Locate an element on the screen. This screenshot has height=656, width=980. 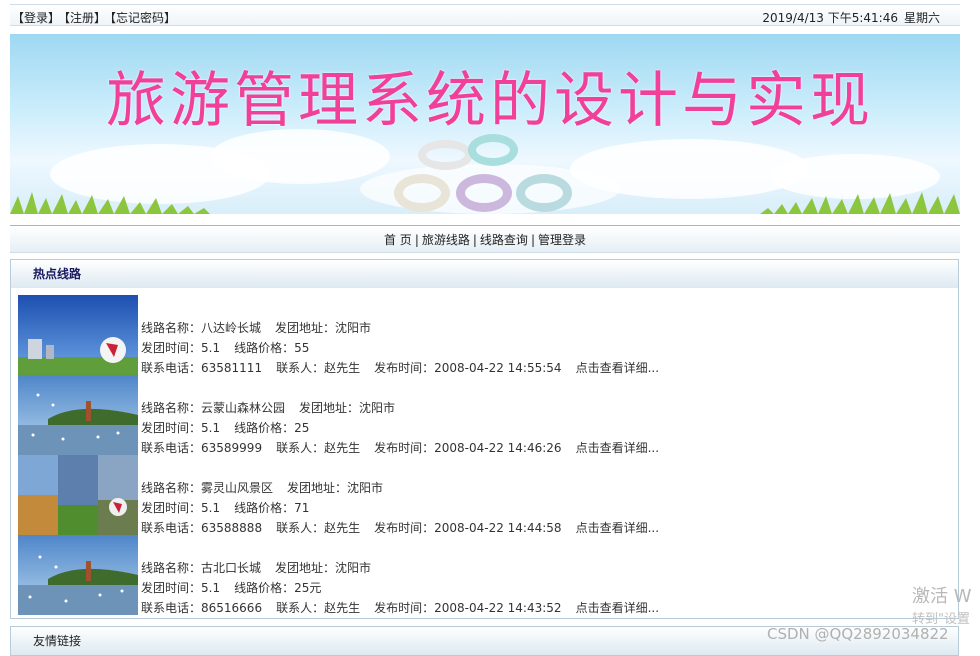
account-links: 【登录】 【注册】 【忘记密码】 is located at coordinates (96, 17).